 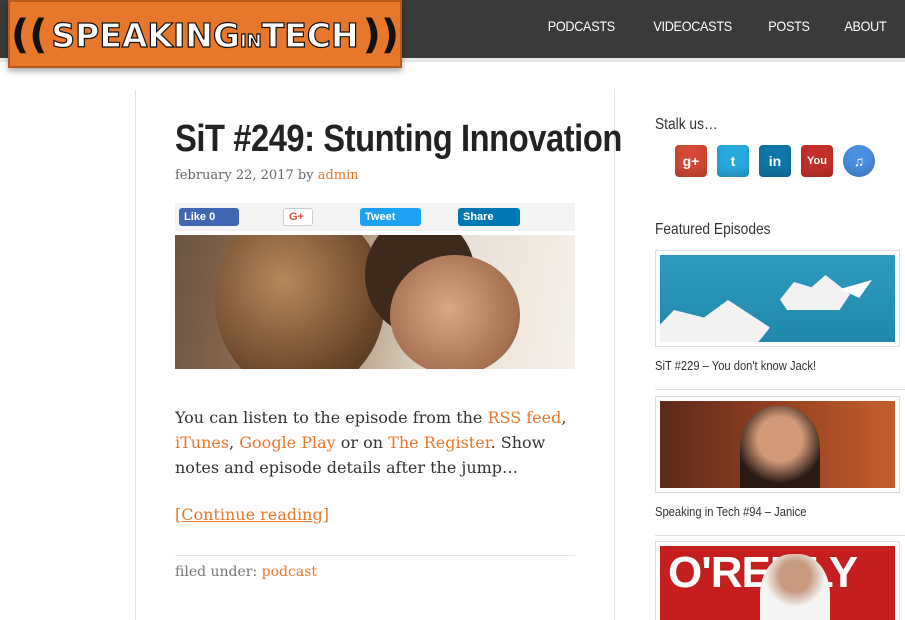 I want to click on main-nav: PODCASTS VIDEOCASTS POSTS ABOUT, so click(x=716, y=26).